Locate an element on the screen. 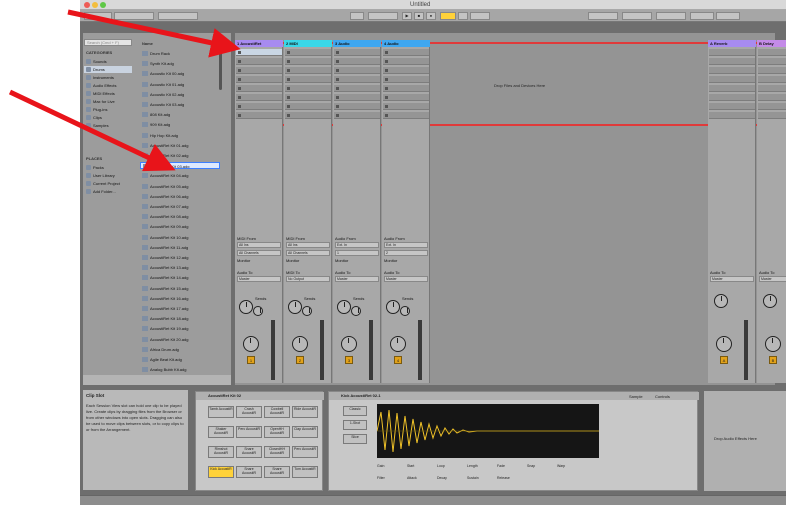 The image size is (786, 505). annotation-arrows is located at coordinates (124, 90).